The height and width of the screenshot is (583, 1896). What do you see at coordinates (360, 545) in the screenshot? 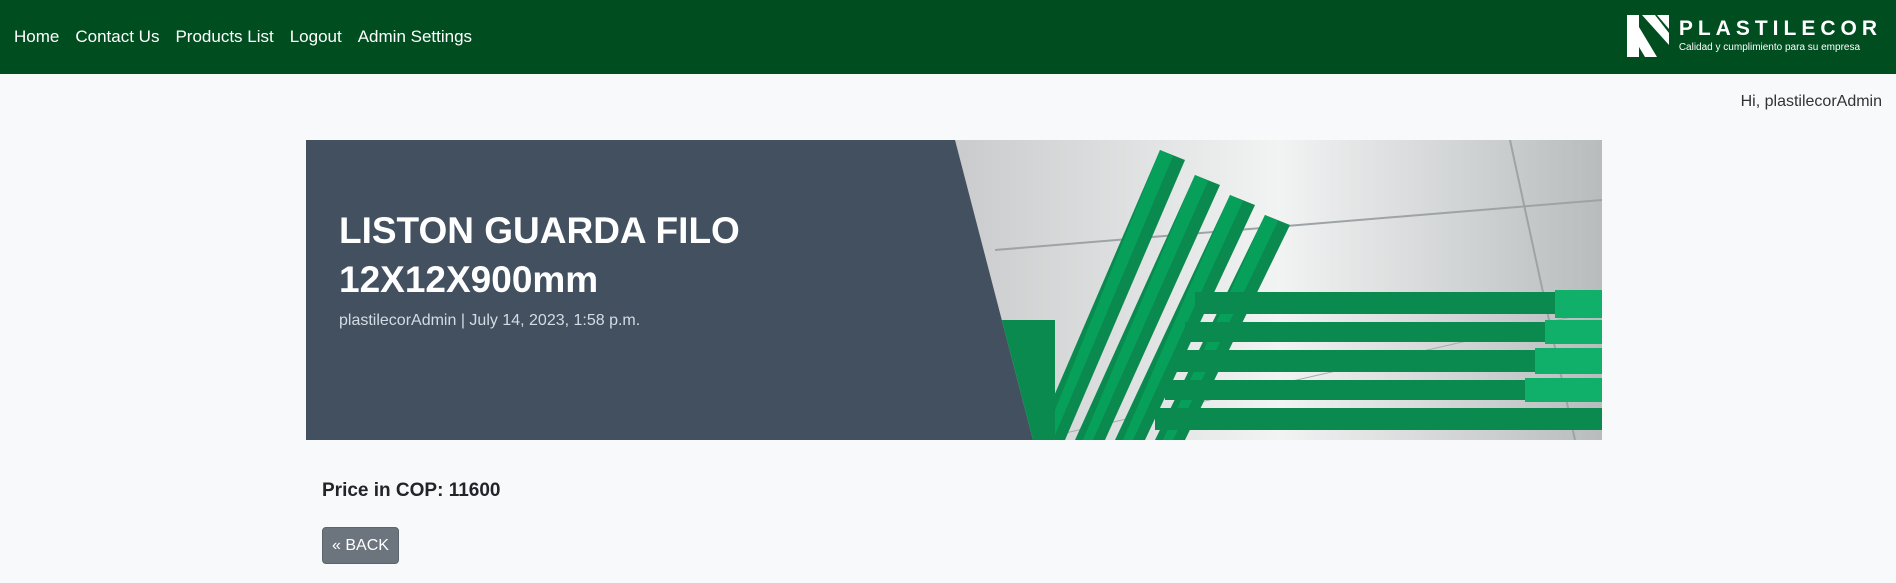
I see `back-button: « BACK` at bounding box center [360, 545].